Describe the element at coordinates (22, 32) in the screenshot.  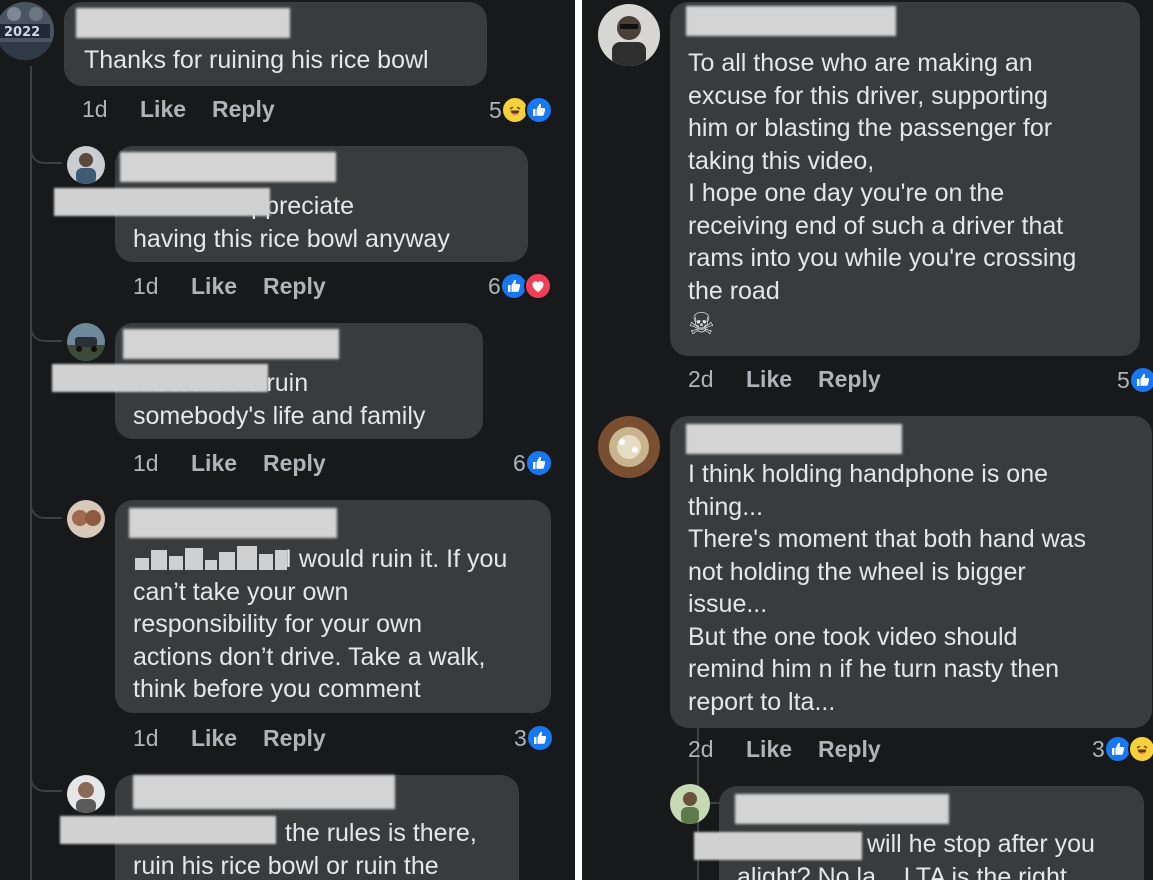
I see `svg-text: 2022` at that location.